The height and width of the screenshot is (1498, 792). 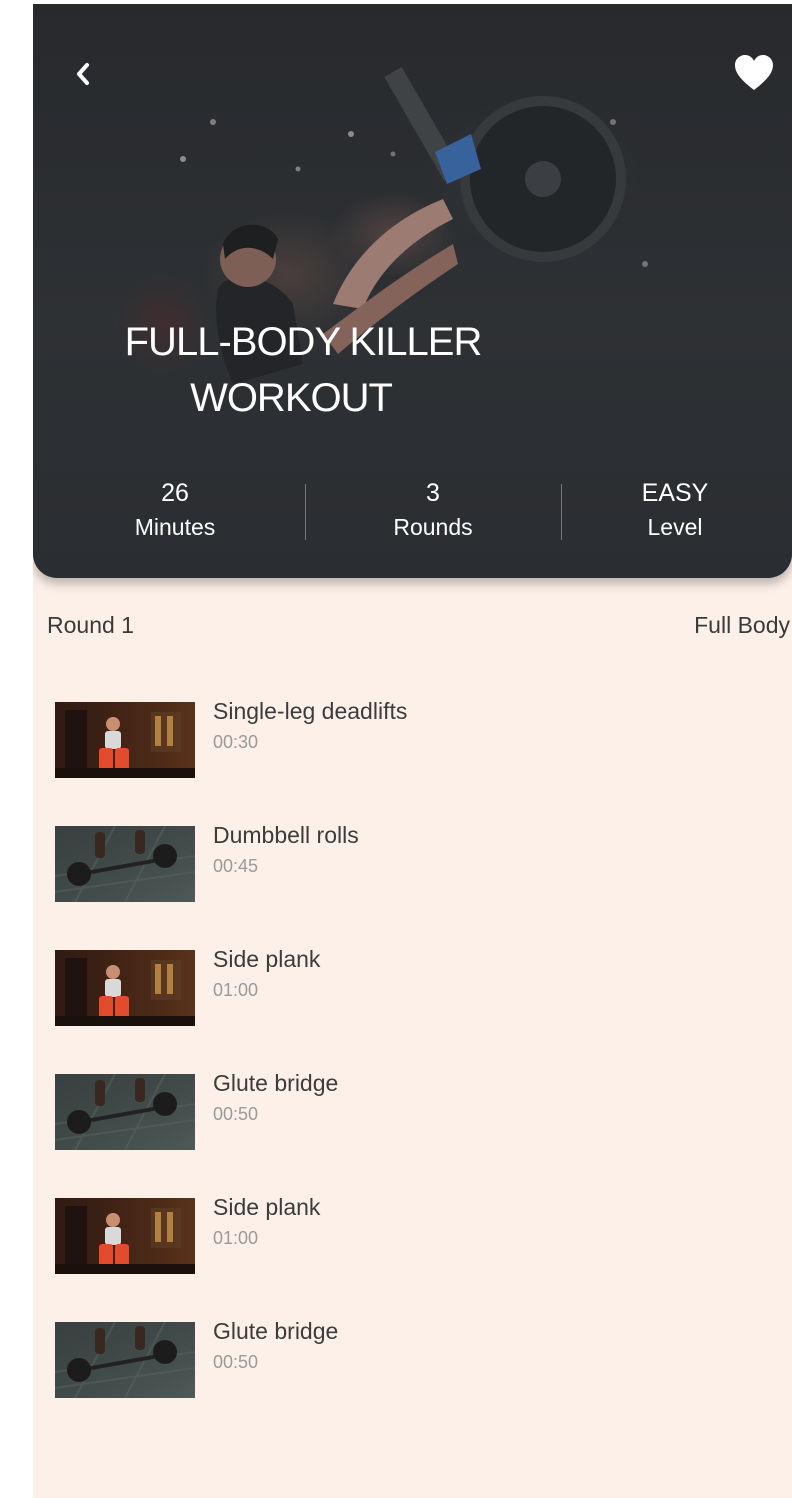 What do you see at coordinates (90, 625) in the screenshot?
I see `round-title: Round 1` at bounding box center [90, 625].